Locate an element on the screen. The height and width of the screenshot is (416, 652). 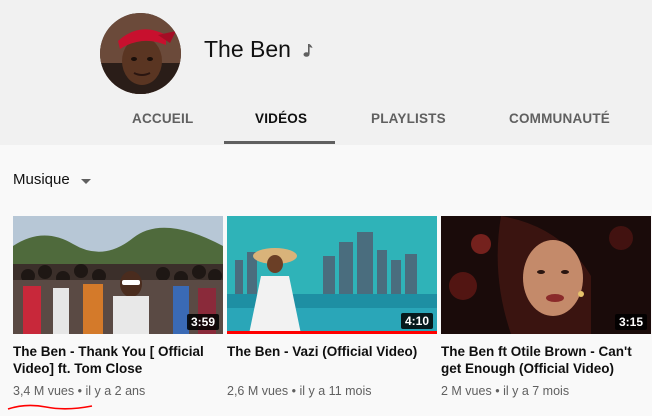
tab-videos: VIDÉOS is located at coordinates (281, 118).